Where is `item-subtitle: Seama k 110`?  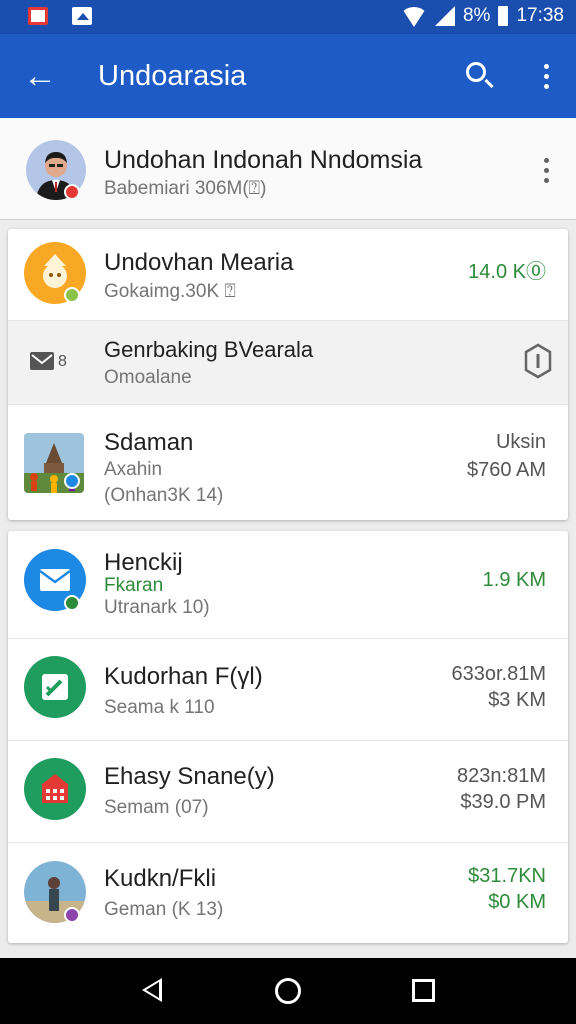 item-subtitle: Seama k 110 is located at coordinates (159, 707).